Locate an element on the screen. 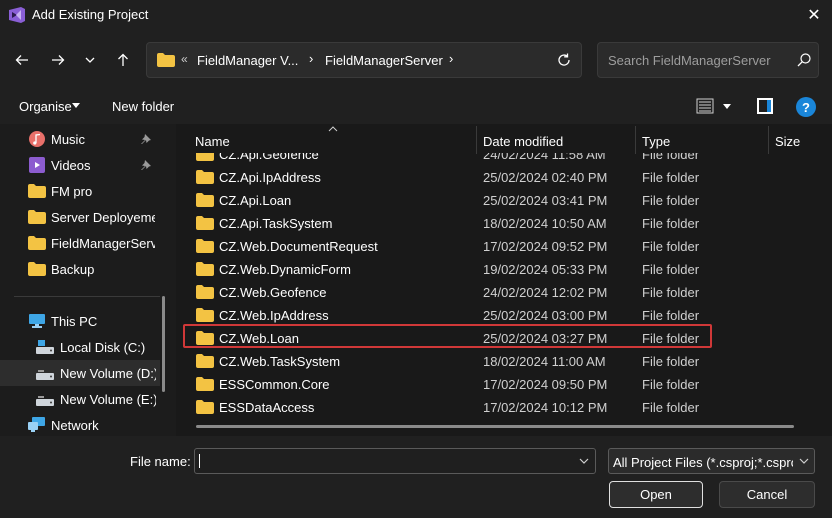 Image resolution: width=832 pixels, height=518 pixels. sidebar-item-fieldmanagerserver: FieldManagerServer is located at coordinates (80, 243).